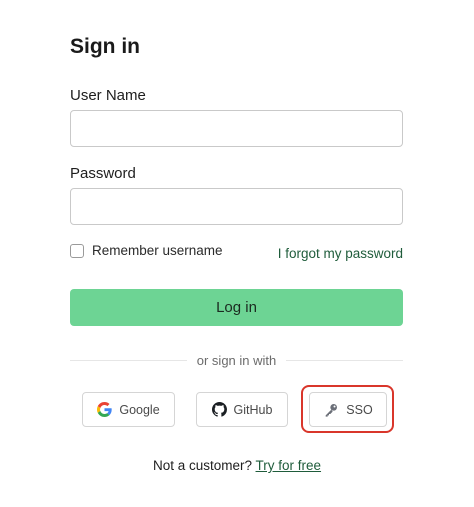  I want to click on sso-sign-in-button: SSO, so click(348, 409).